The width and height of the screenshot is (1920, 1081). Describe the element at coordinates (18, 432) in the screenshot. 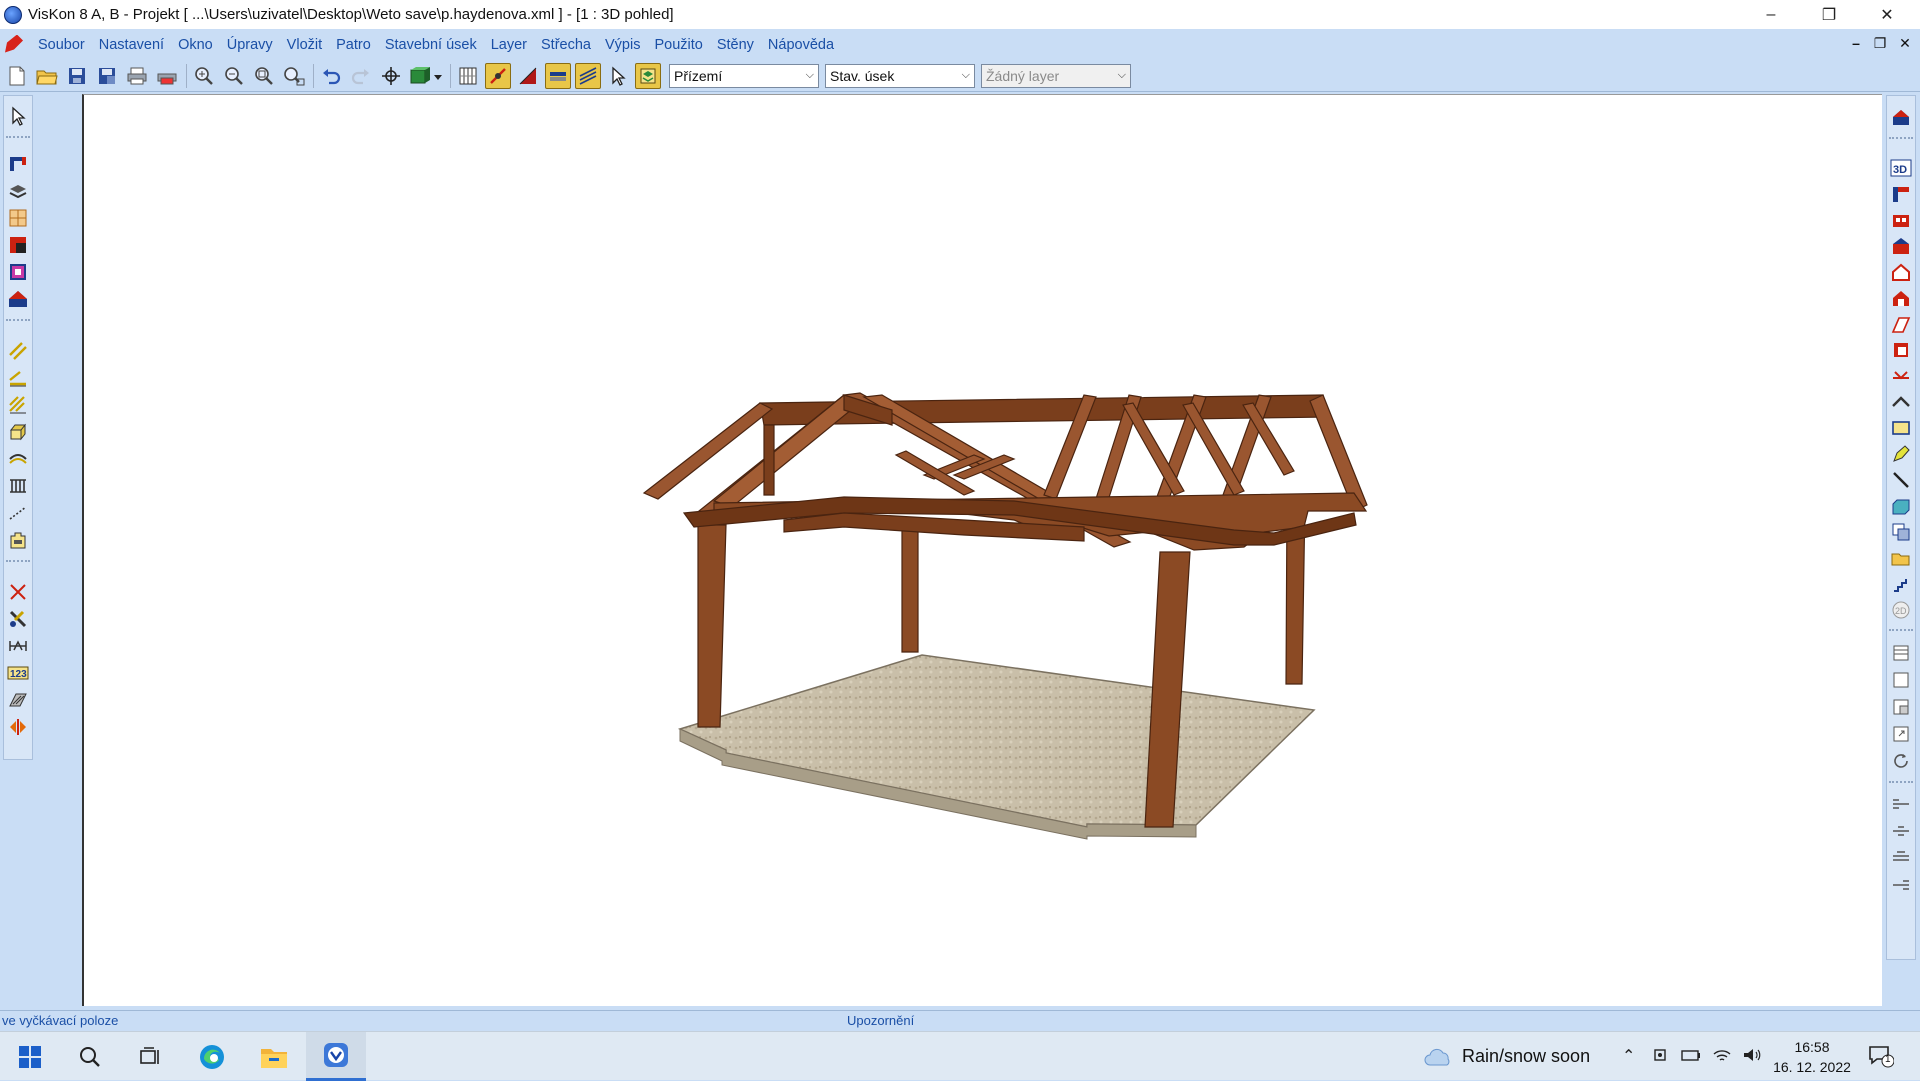

I see `beam-tool-icon` at that location.